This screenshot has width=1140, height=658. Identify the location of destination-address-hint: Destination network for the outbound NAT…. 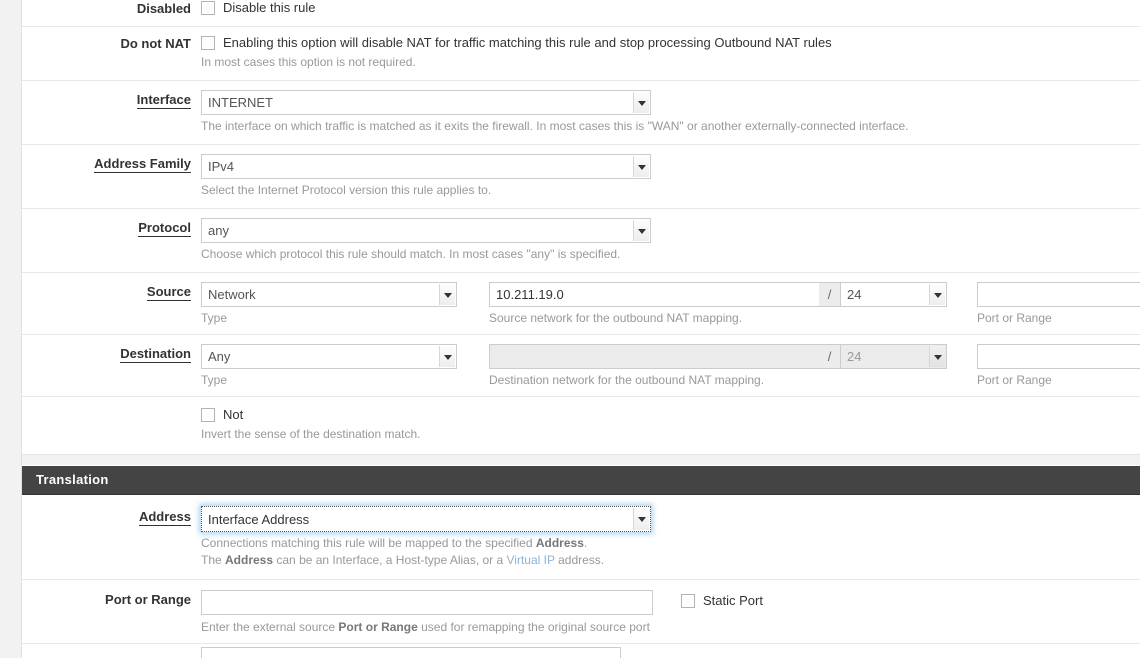
(627, 380).